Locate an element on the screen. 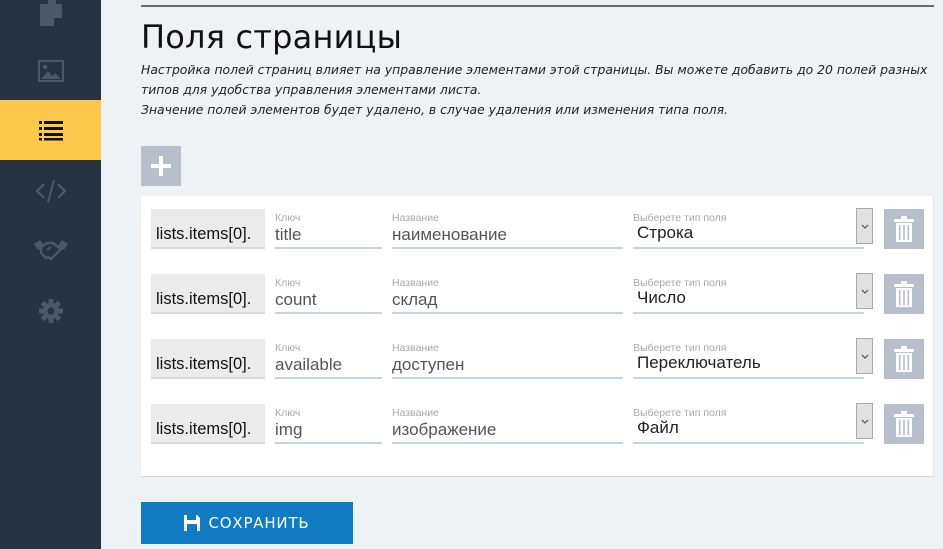  plus-icon is located at coordinates (161, 166).